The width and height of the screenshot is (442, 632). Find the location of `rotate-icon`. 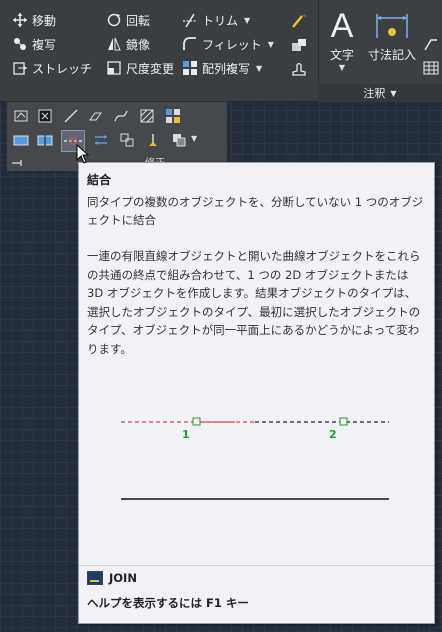

rotate-icon is located at coordinates (114, 20).